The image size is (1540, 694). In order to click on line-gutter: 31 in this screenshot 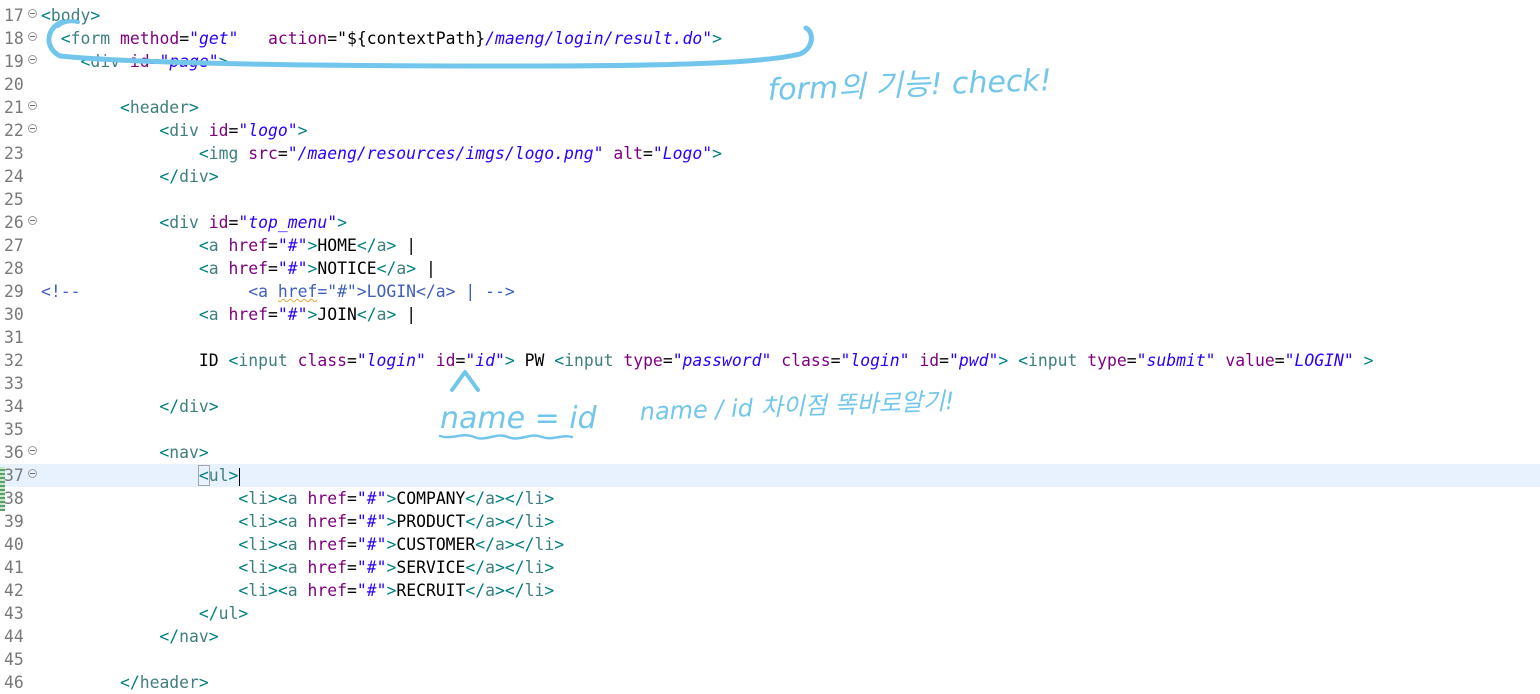, I will do `click(20, 337)`.